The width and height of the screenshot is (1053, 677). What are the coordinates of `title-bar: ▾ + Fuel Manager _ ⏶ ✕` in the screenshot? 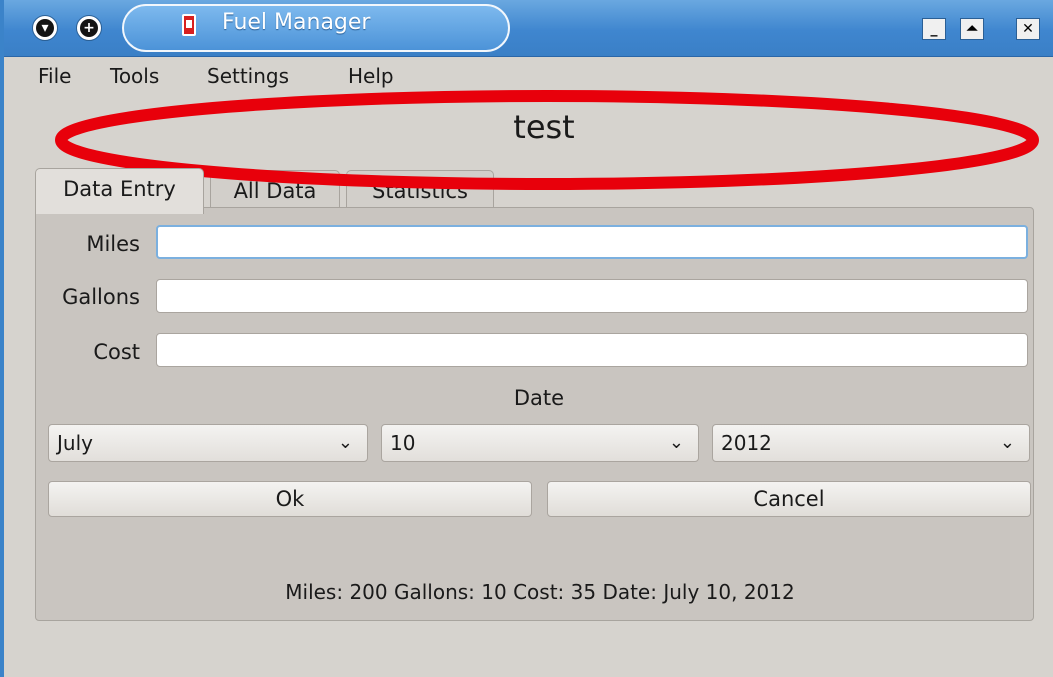 It's located at (528, 28).